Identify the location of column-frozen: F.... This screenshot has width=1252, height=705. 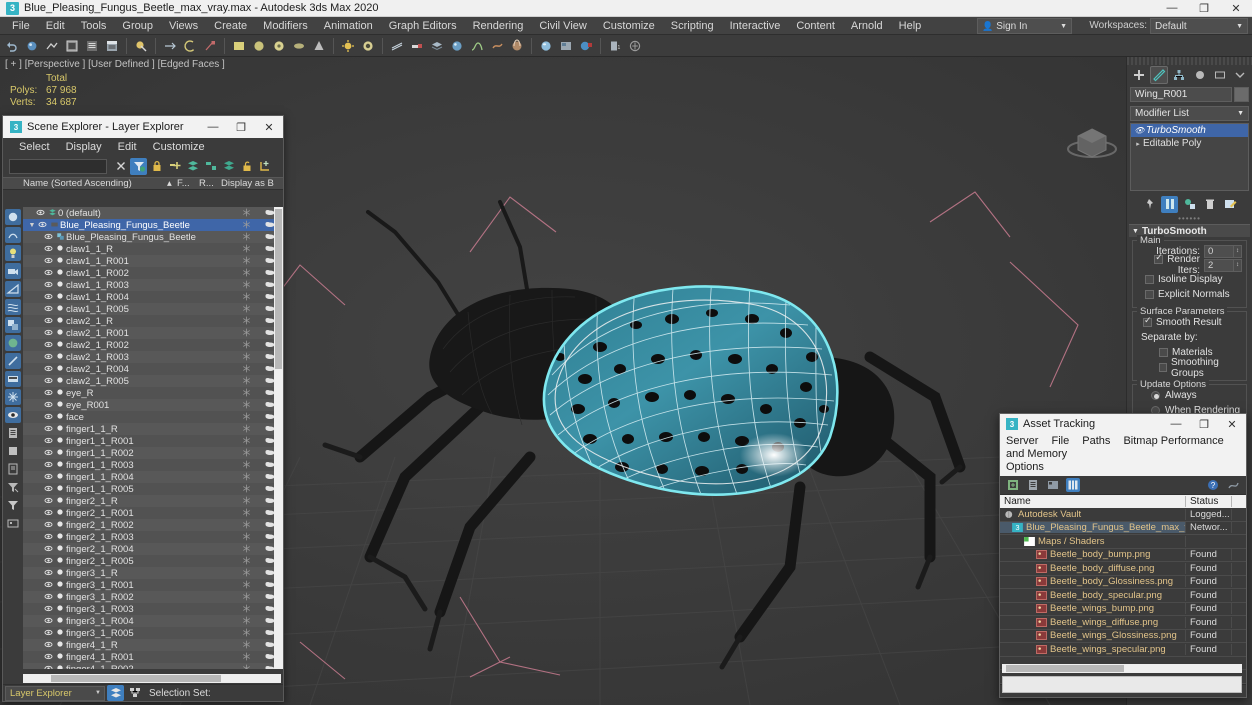
(188, 183).